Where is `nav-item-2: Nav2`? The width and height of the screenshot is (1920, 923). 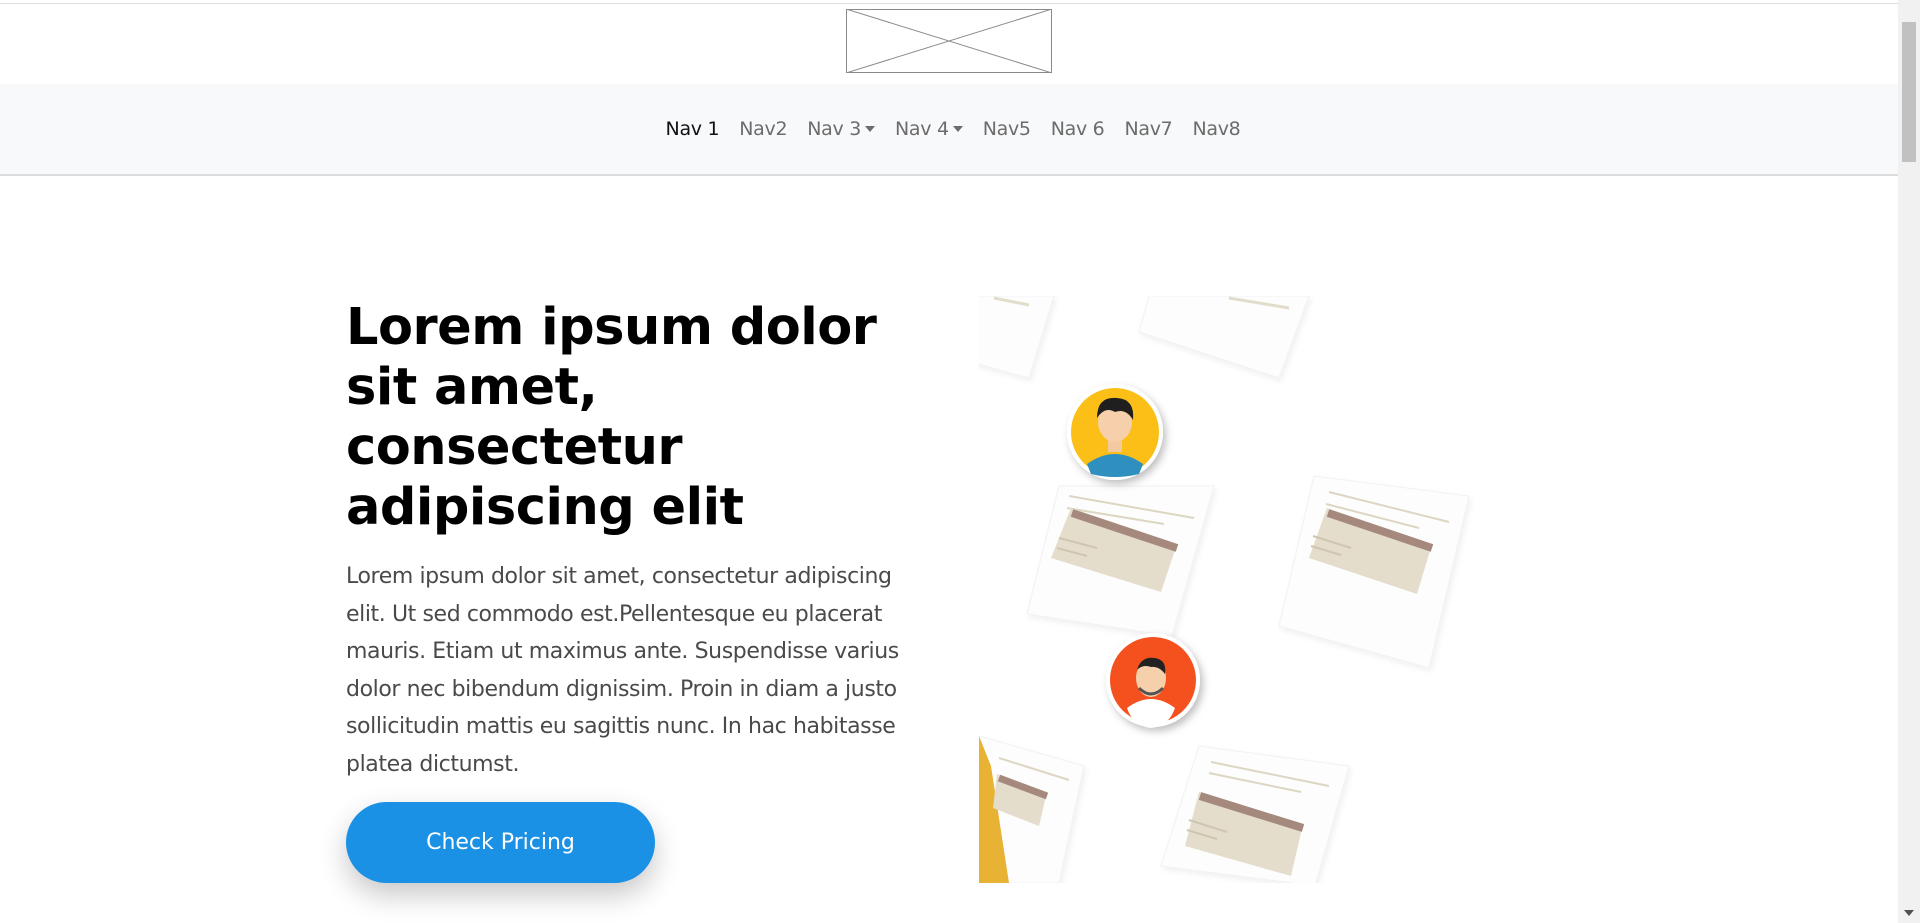 nav-item-2: Nav2 is located at coordinates (763, 129).